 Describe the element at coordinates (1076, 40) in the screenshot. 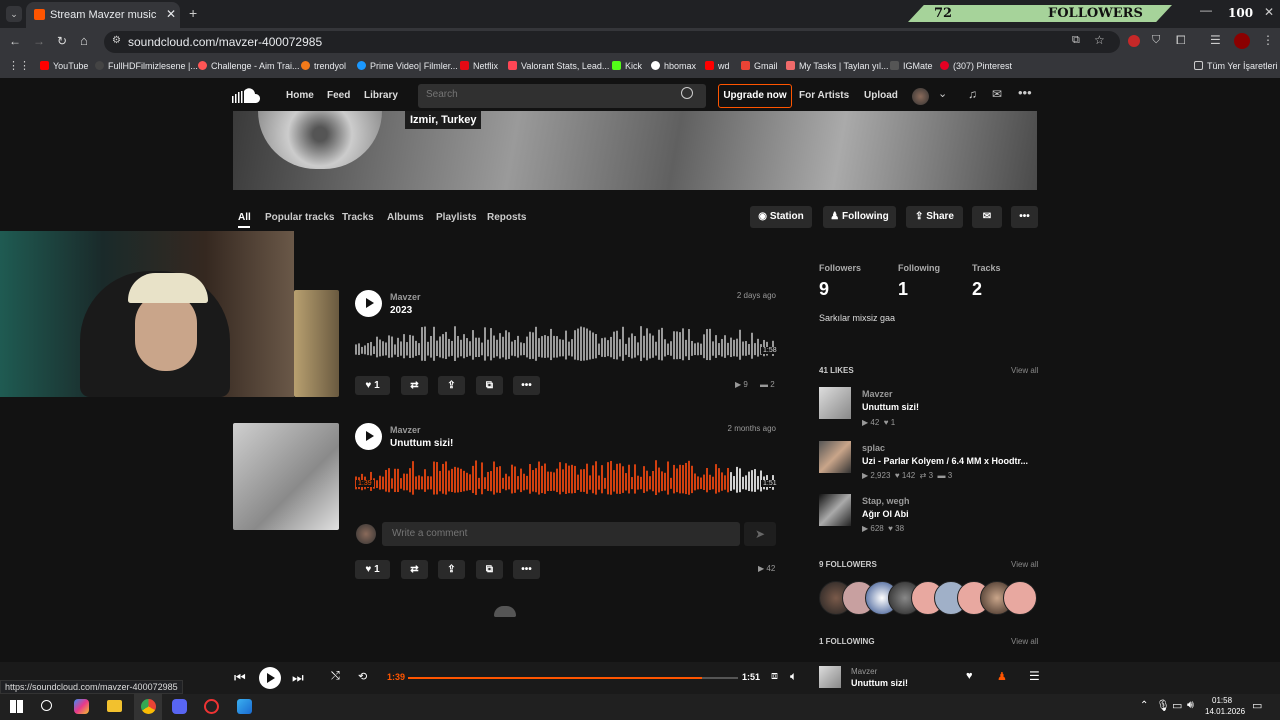

I see `install-icon: ⧉` at that location.